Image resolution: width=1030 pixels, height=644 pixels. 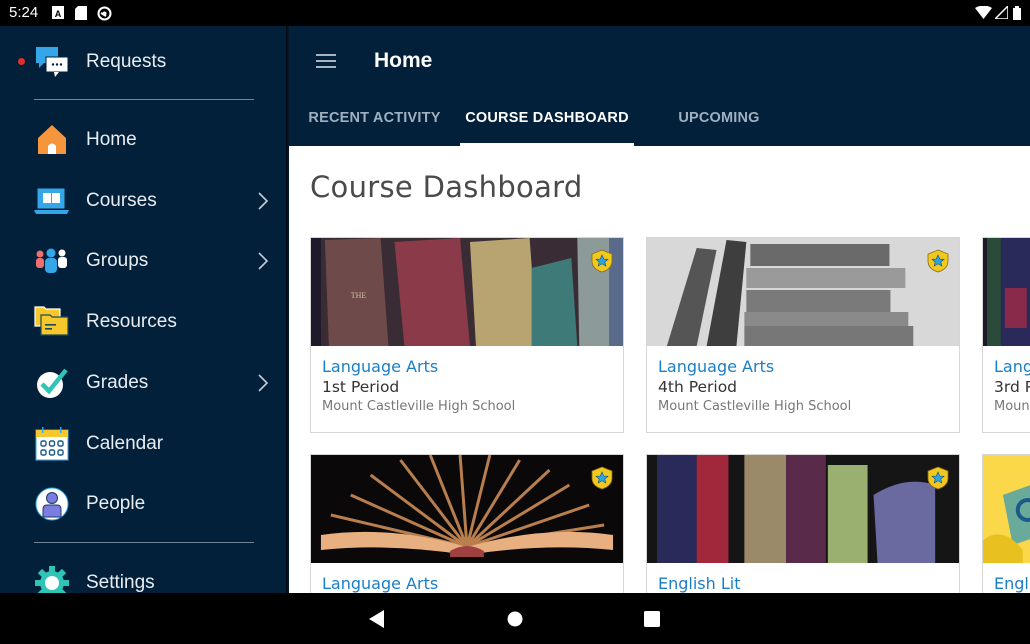 What do you see at coordinates (467, 292) in the screenshot?
I see `course-image-colorful-books: THE` at bounding box center [467, 292].